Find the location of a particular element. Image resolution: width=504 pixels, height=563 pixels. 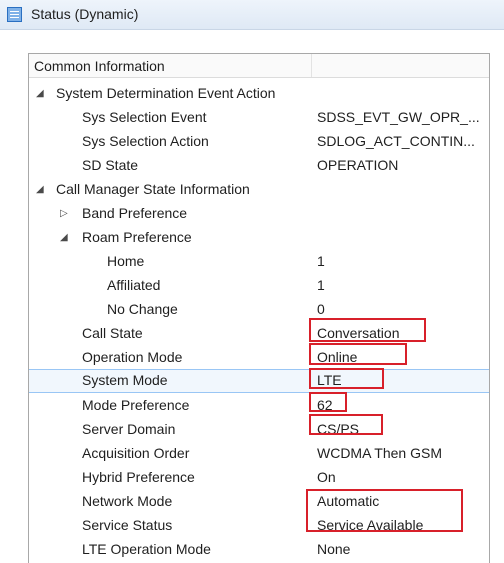

tree-node-call-manager: ◢ Call Manager State Information is located at coordinates (259, 190).